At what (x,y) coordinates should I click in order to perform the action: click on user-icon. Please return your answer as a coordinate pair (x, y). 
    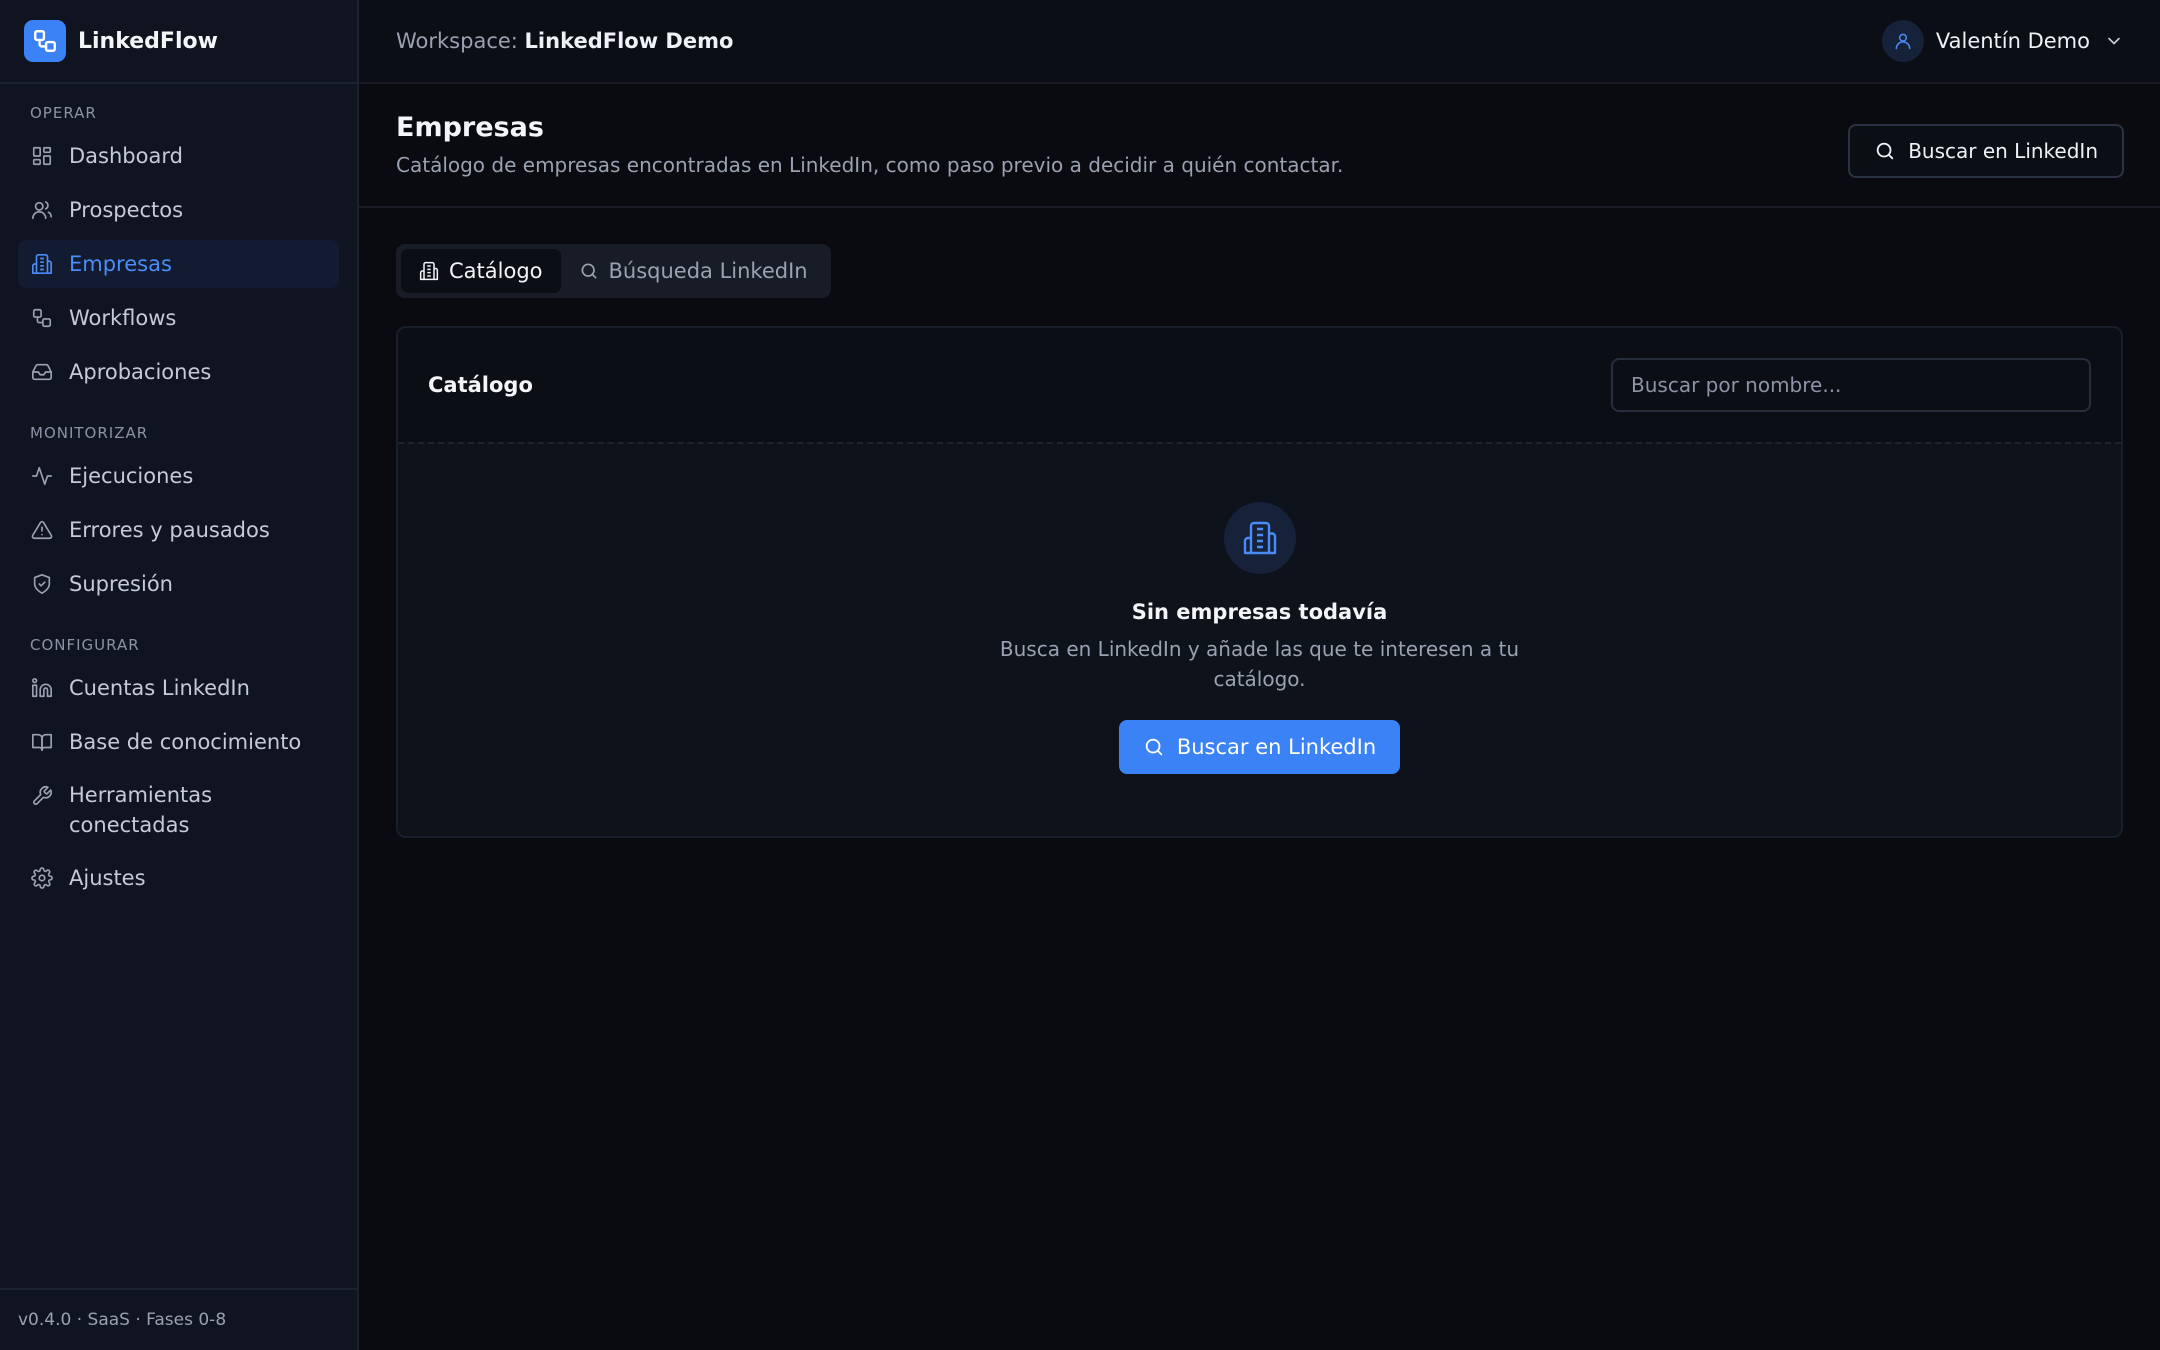
    Looking at the image, I should click on (1903, 41).